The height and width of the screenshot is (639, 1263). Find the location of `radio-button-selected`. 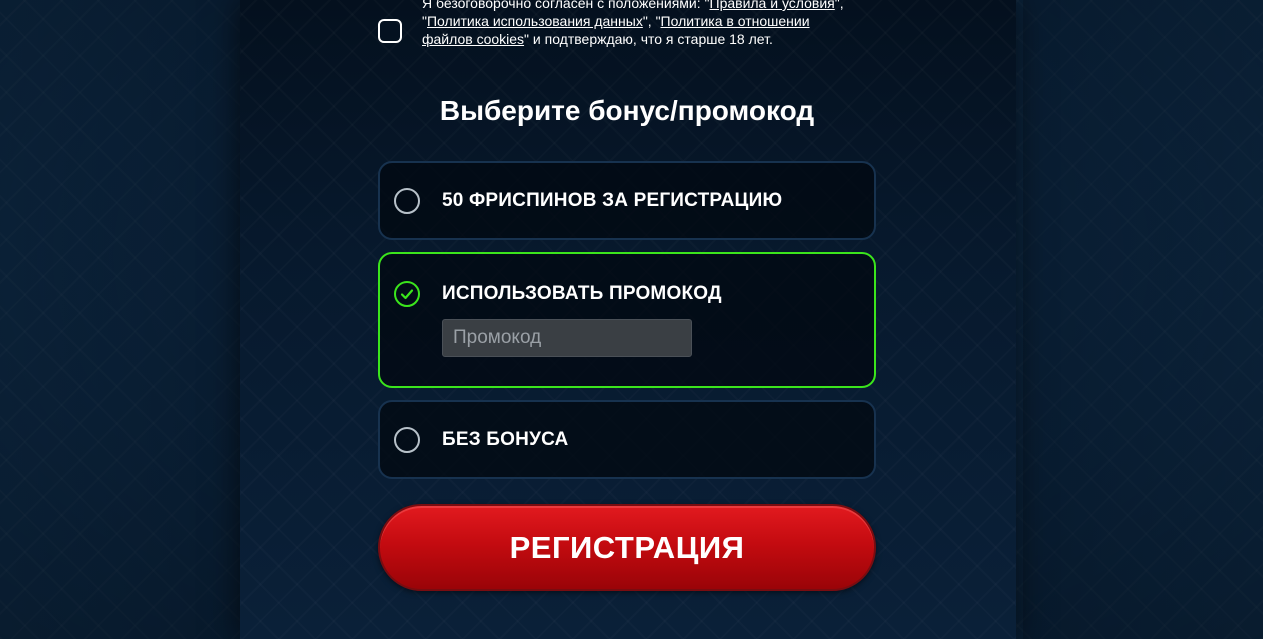

radio-button-selected is located at coordinates (407, 294).